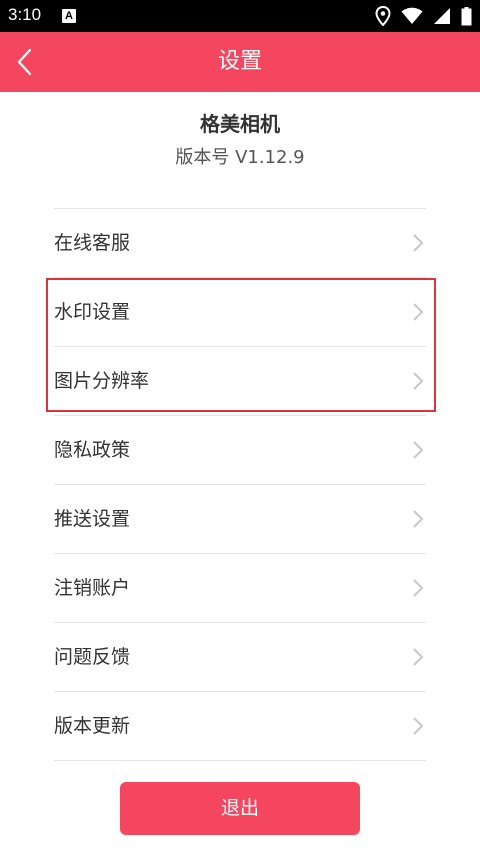 This screenshot has width=480, height=854. Describe the element at coordinates (92, 588) in the screenshot. I see `settings-item-label: 注销账户` at that location.